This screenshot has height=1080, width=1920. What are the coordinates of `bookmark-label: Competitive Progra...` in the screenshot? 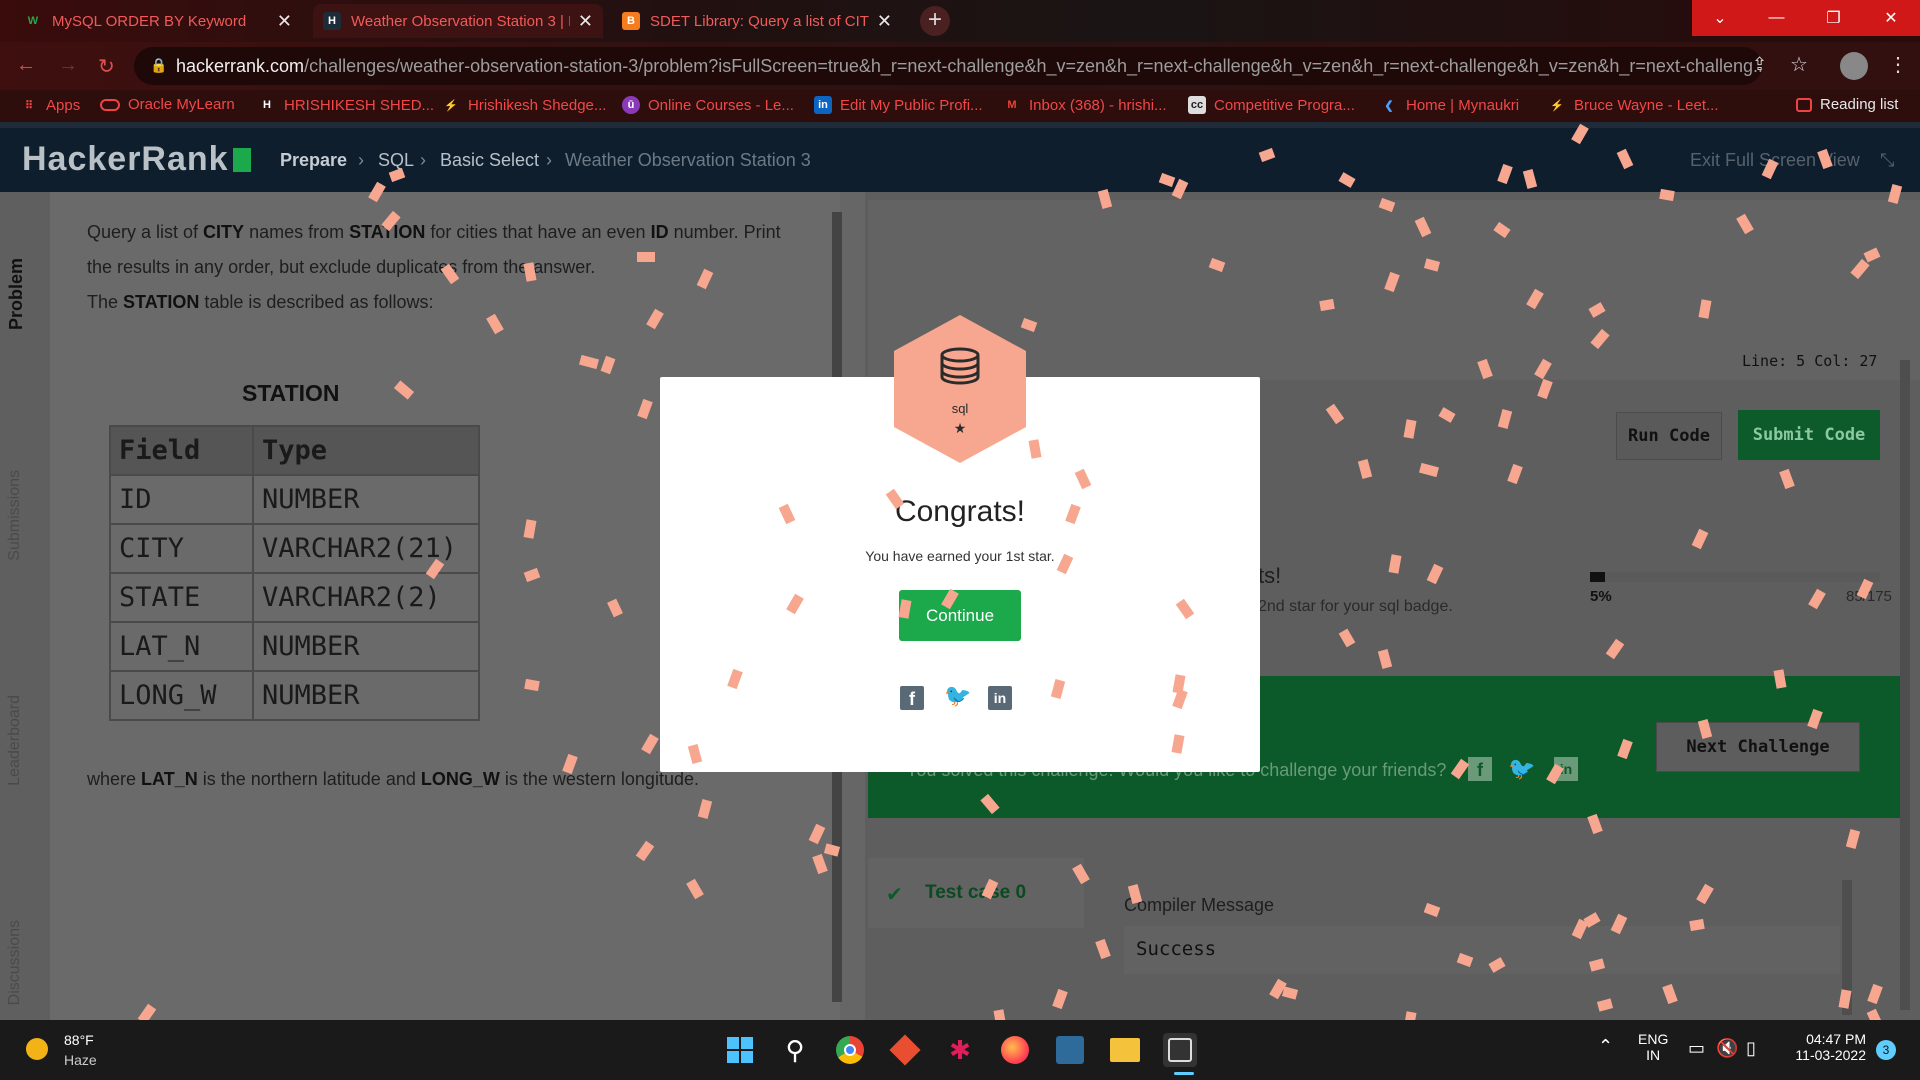 It's located at (1284, 105).